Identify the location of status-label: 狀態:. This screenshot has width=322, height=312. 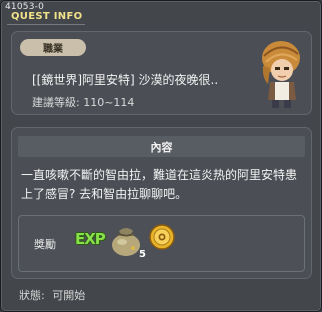
(32, 295).